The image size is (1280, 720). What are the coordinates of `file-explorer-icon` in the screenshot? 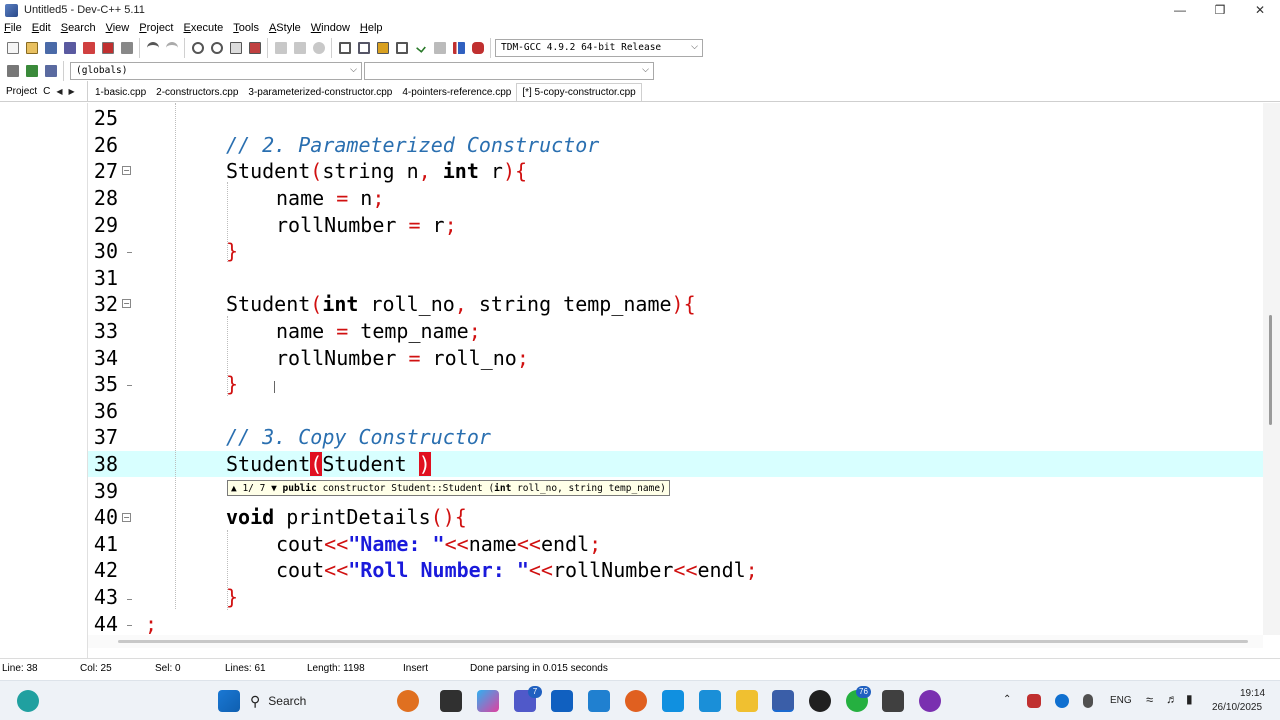 It's located at (747, 701).